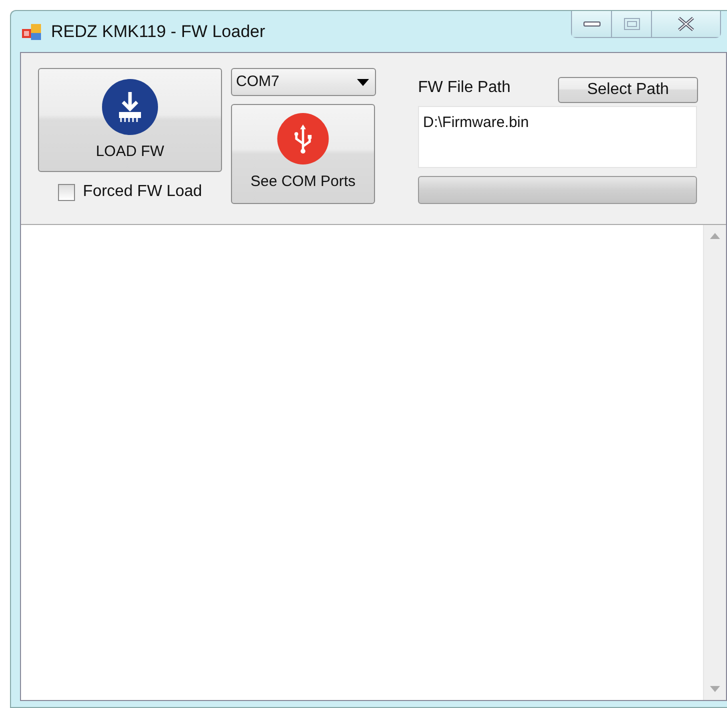  I want to click on window-title: REDZ KMK119 - FW Loader, so click(158, 31).